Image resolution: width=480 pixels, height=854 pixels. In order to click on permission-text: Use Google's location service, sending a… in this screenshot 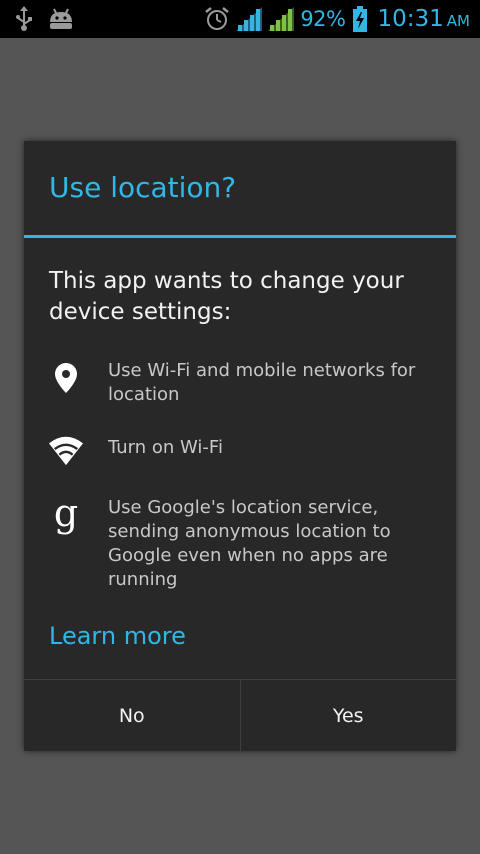, I will do `click(249, 543)`.